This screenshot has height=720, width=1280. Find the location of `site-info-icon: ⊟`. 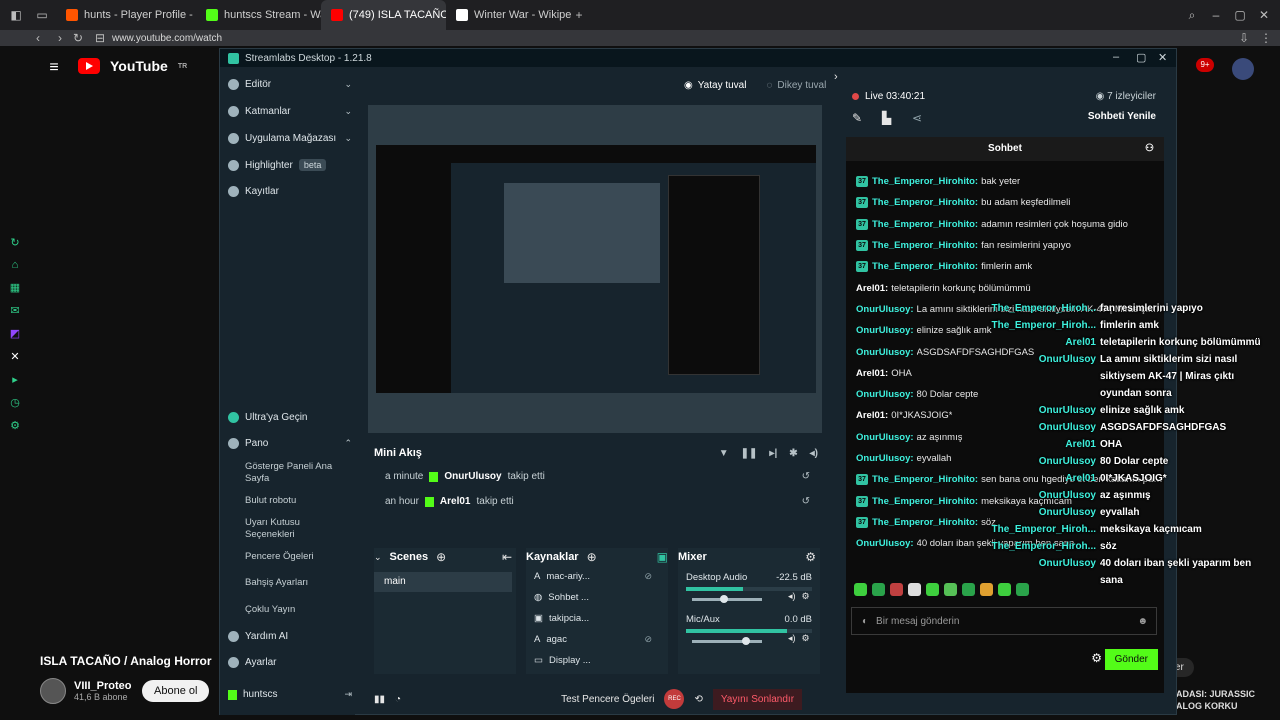

site-info-icon: ⊟ is located at coordinates (100, 38).